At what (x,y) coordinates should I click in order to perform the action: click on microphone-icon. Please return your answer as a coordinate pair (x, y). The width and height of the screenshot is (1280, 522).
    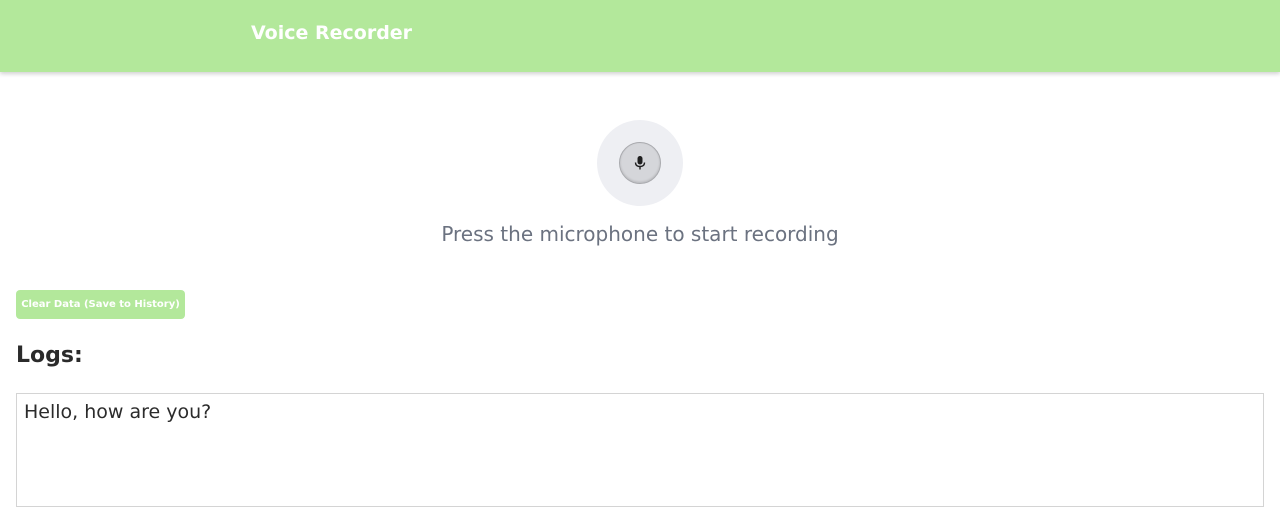
    Looking at the image, I should click on (640, 163).